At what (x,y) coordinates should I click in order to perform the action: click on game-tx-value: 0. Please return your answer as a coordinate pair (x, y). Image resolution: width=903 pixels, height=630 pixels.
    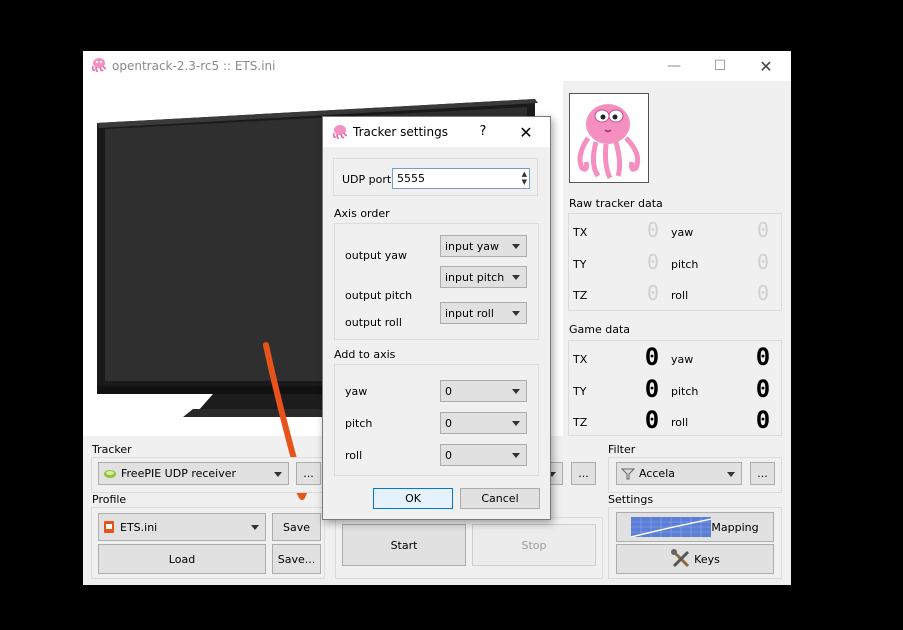
    Looking at the image, I should click on (652, 357).